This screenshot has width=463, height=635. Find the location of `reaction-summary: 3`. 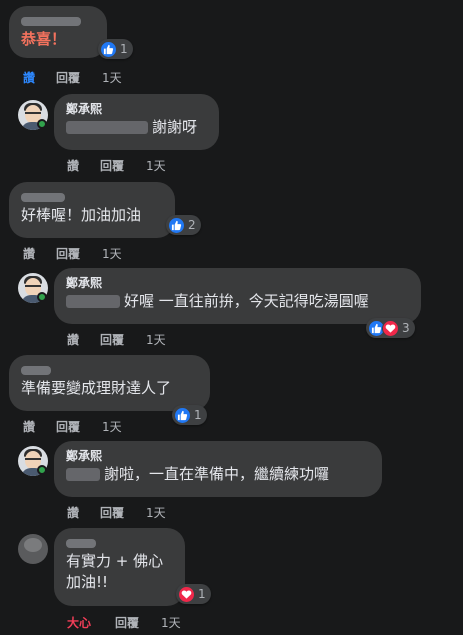

reaction-summary: 3 is located at coordinates (390, 328).